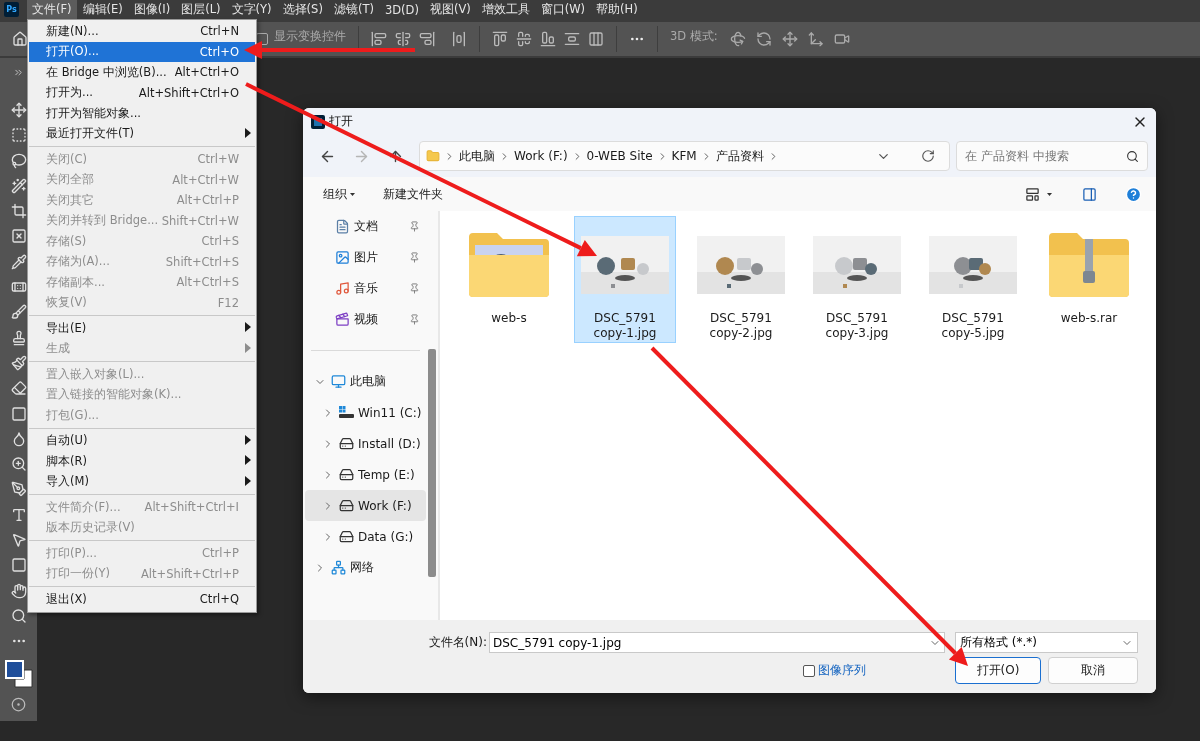 The image size is (1200, 741). Describe the element at coordinates (1089, 194) in the screenshot. I see `preview-pane-icon` at that location.